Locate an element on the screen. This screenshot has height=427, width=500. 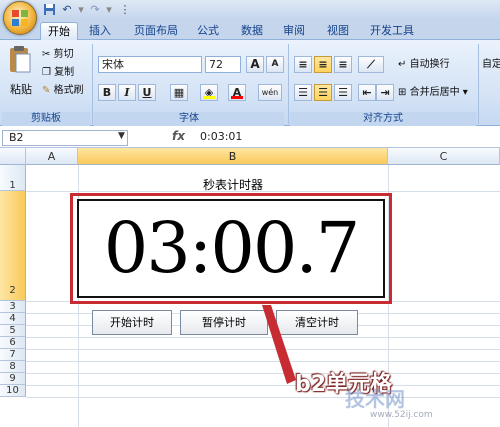
office-logo-icon is located at coordinates (20, 18).